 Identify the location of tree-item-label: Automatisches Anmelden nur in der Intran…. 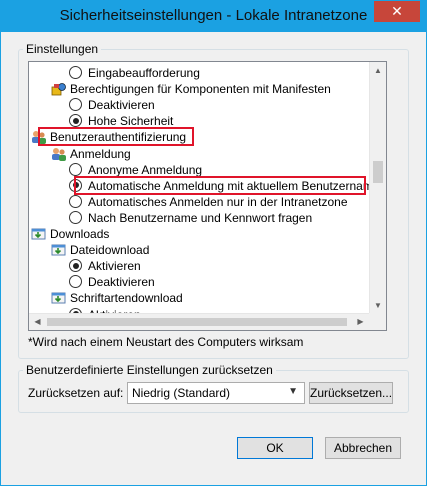
(218, 201).